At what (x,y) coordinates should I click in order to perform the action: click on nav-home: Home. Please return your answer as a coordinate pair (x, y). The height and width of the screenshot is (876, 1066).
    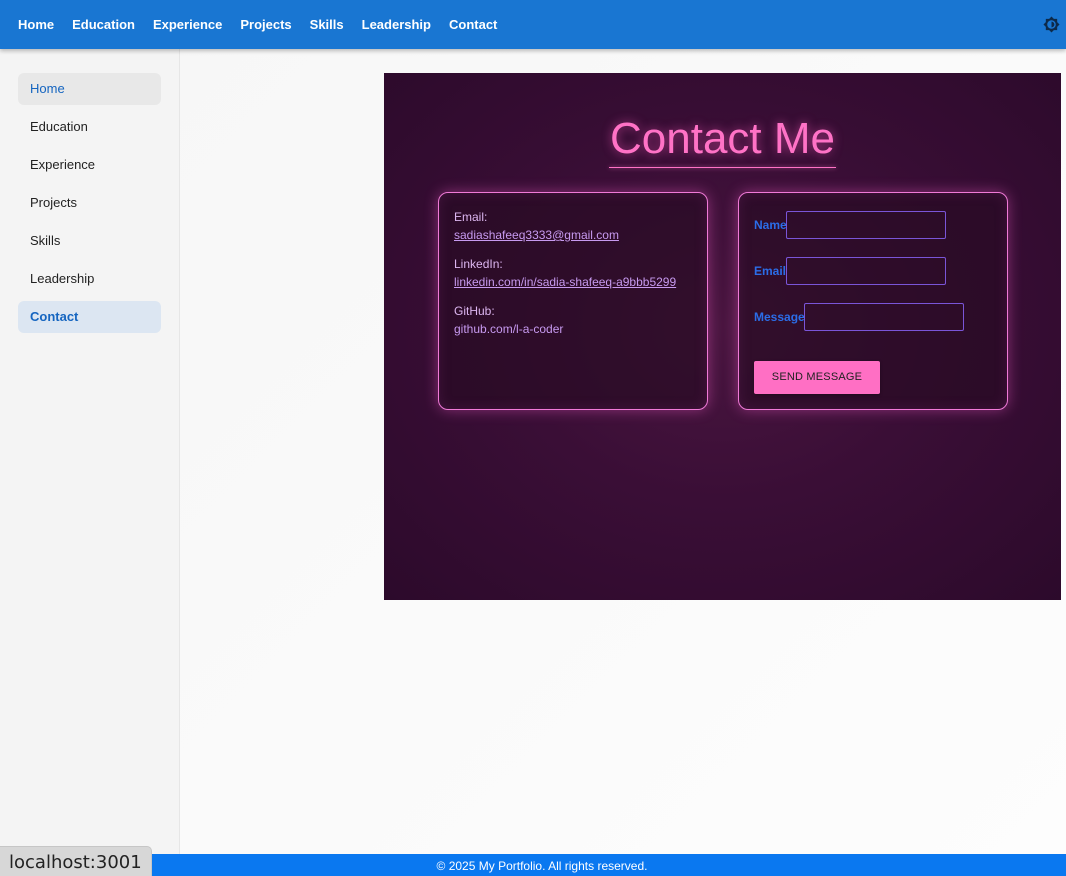
    Looking at the image, I should click on (36, 24).